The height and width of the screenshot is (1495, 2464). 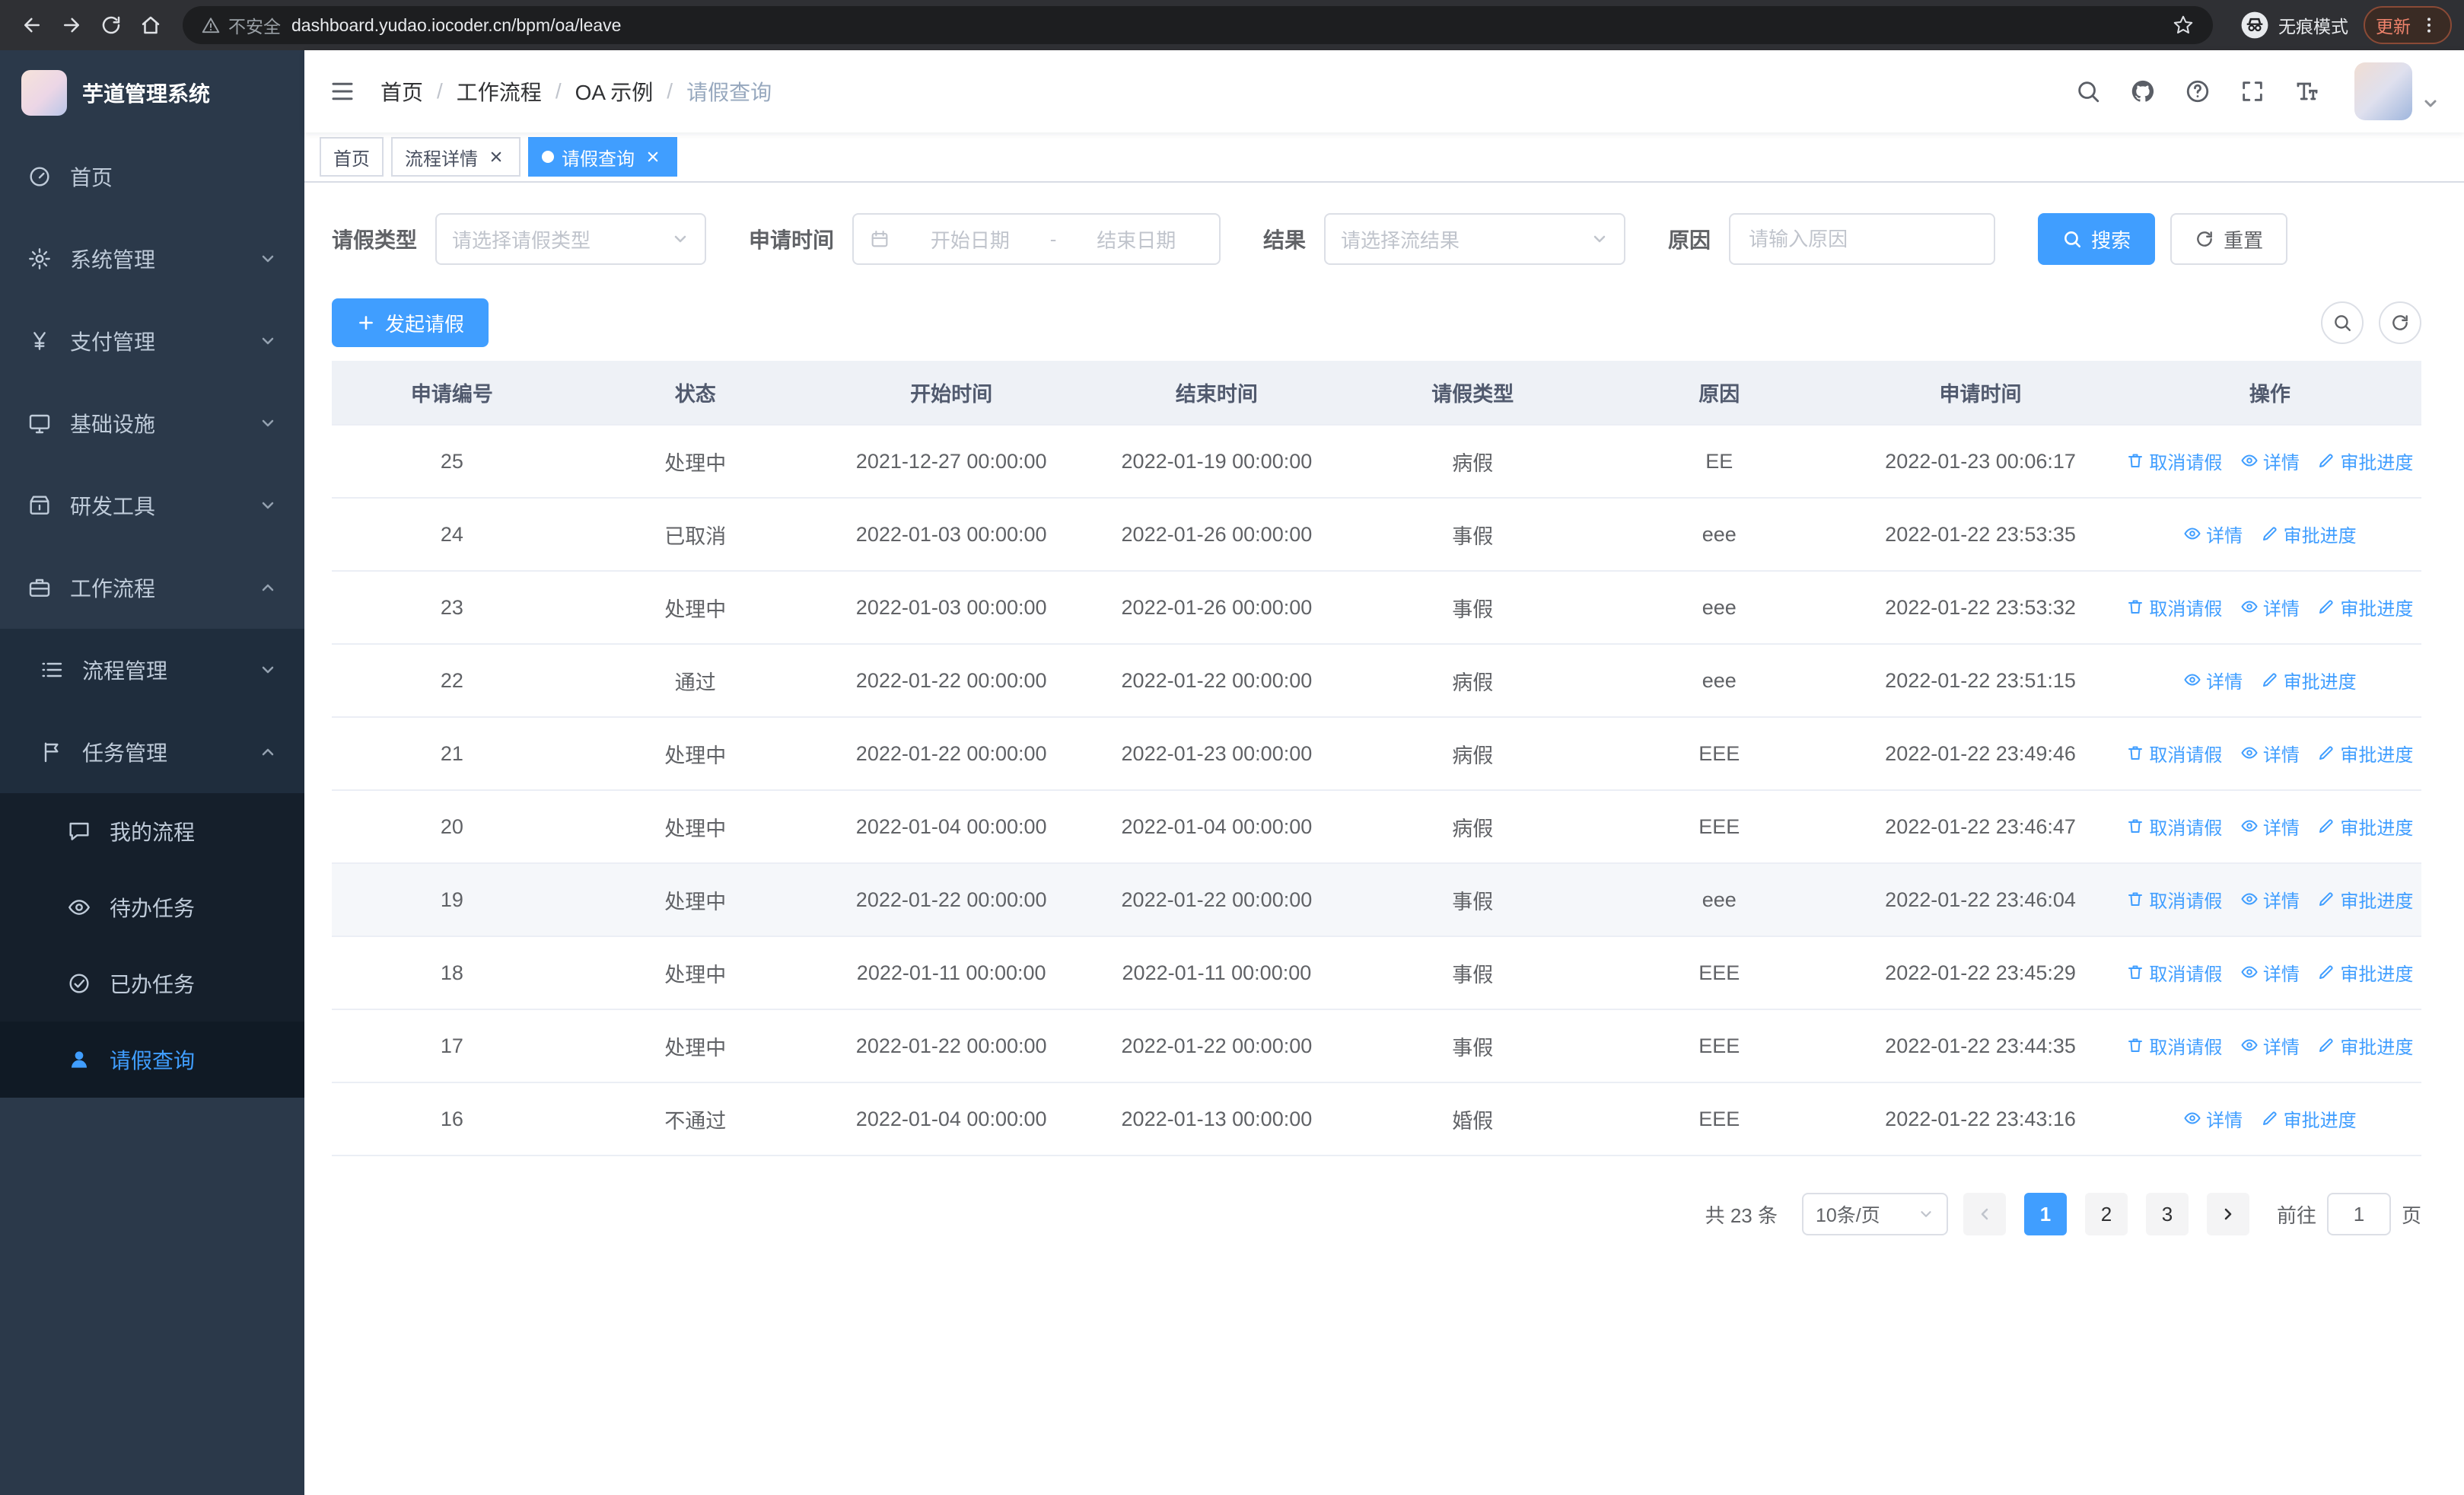 What do you see at coordinates (152, 831) in the screenshot?
I see `sidebar-item-my-process: 我的流程` at bounding box center [152, 831].